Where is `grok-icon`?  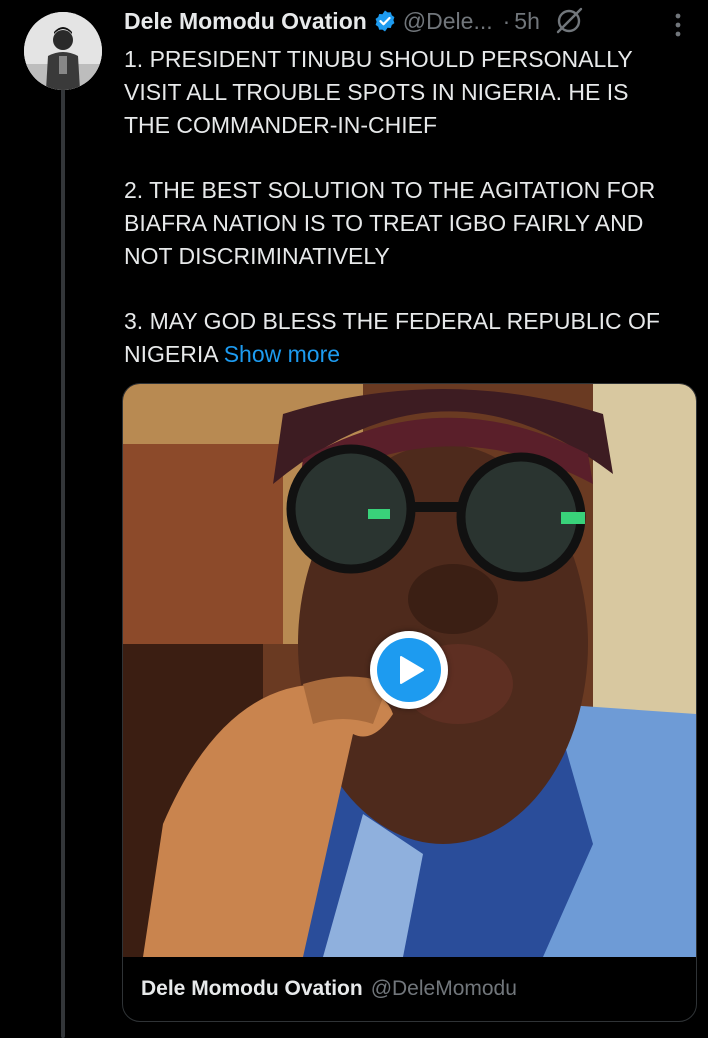
grok-icon is located at coordinates (569, 21).